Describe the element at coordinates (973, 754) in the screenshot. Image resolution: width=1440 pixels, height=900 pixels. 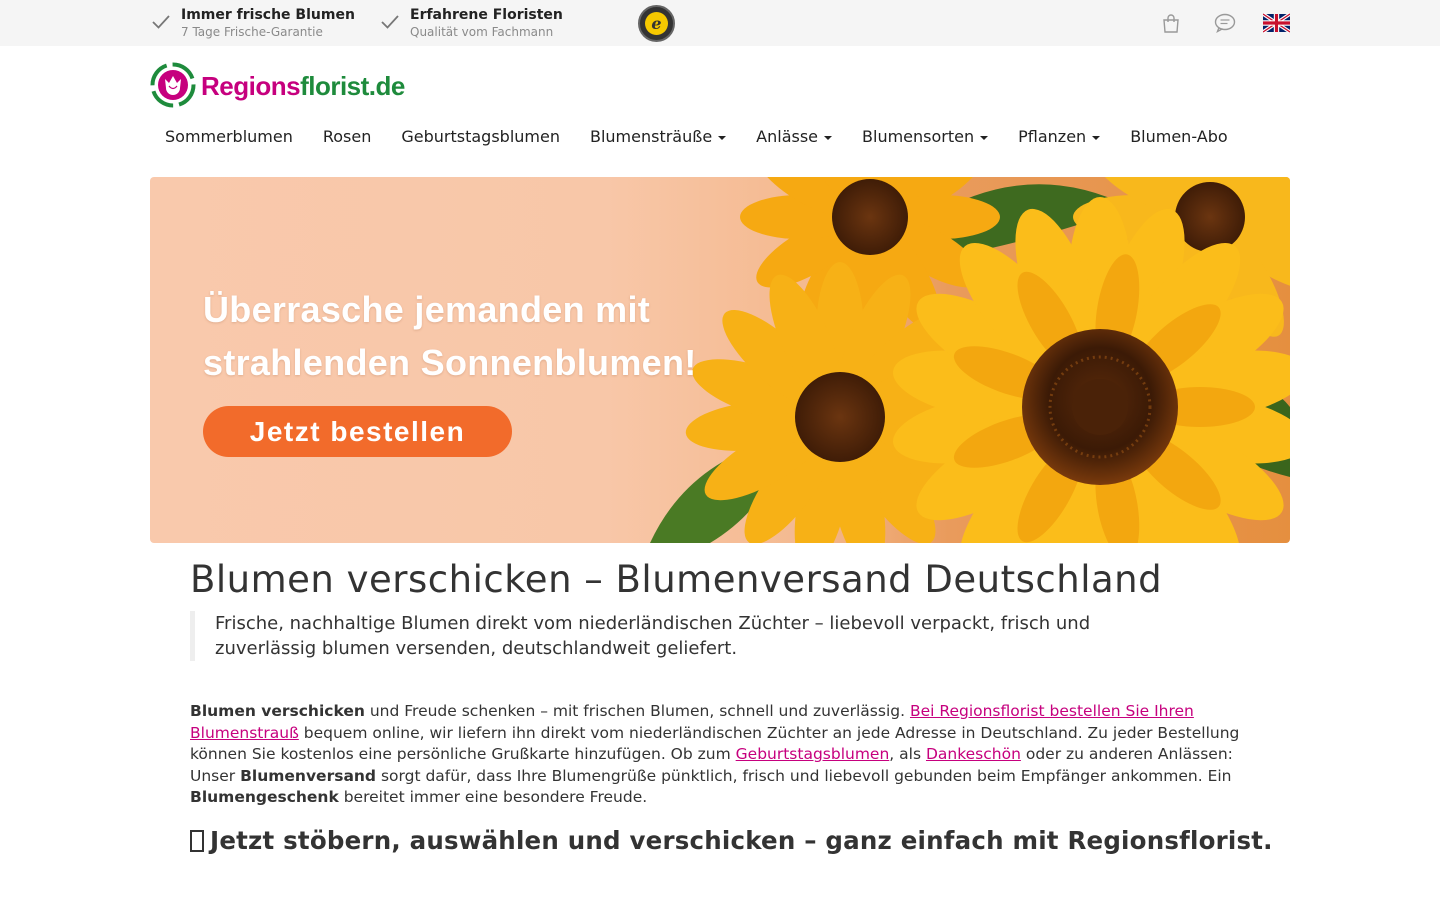
I see `thank-you-link: Dankeschön` at that location.